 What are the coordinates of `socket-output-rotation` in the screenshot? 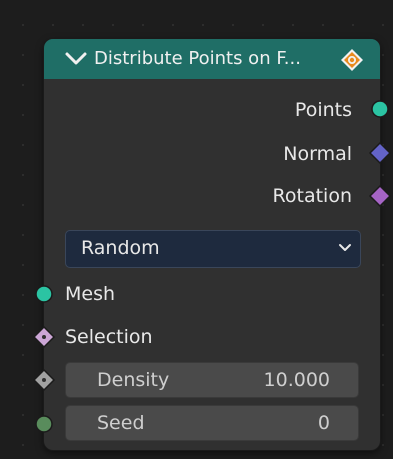 It's located at (380, 196).